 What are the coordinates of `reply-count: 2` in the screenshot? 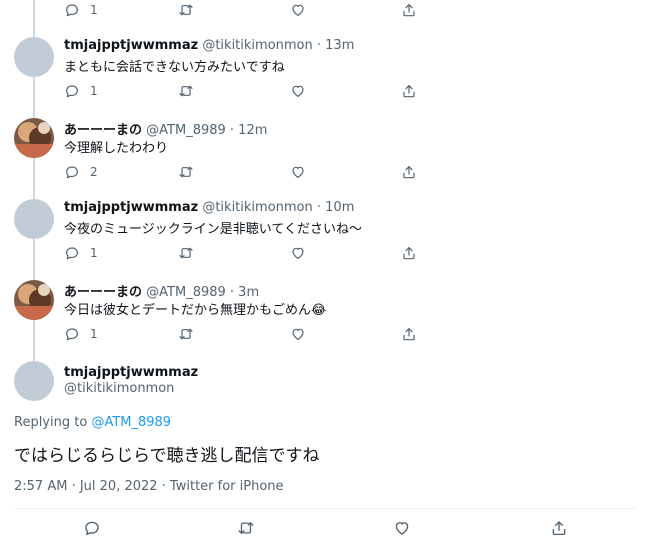 It's located at (94, 172).